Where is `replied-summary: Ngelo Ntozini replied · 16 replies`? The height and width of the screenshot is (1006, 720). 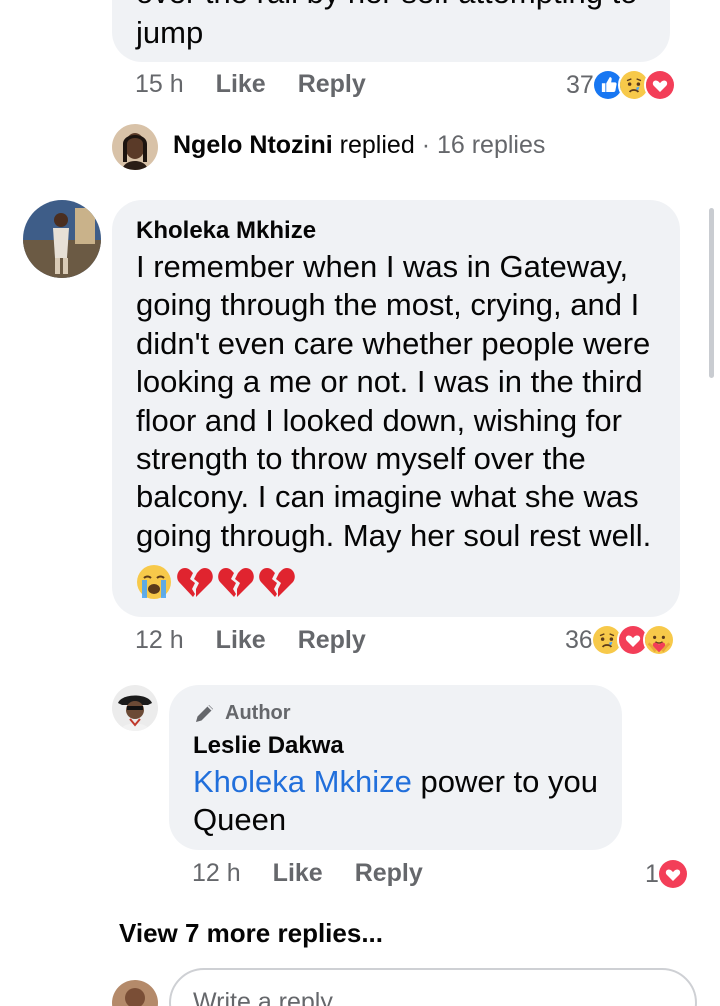 replied-summary: Ngelo Ntozini replied · 16 replies is located at coordinates (359, 145).